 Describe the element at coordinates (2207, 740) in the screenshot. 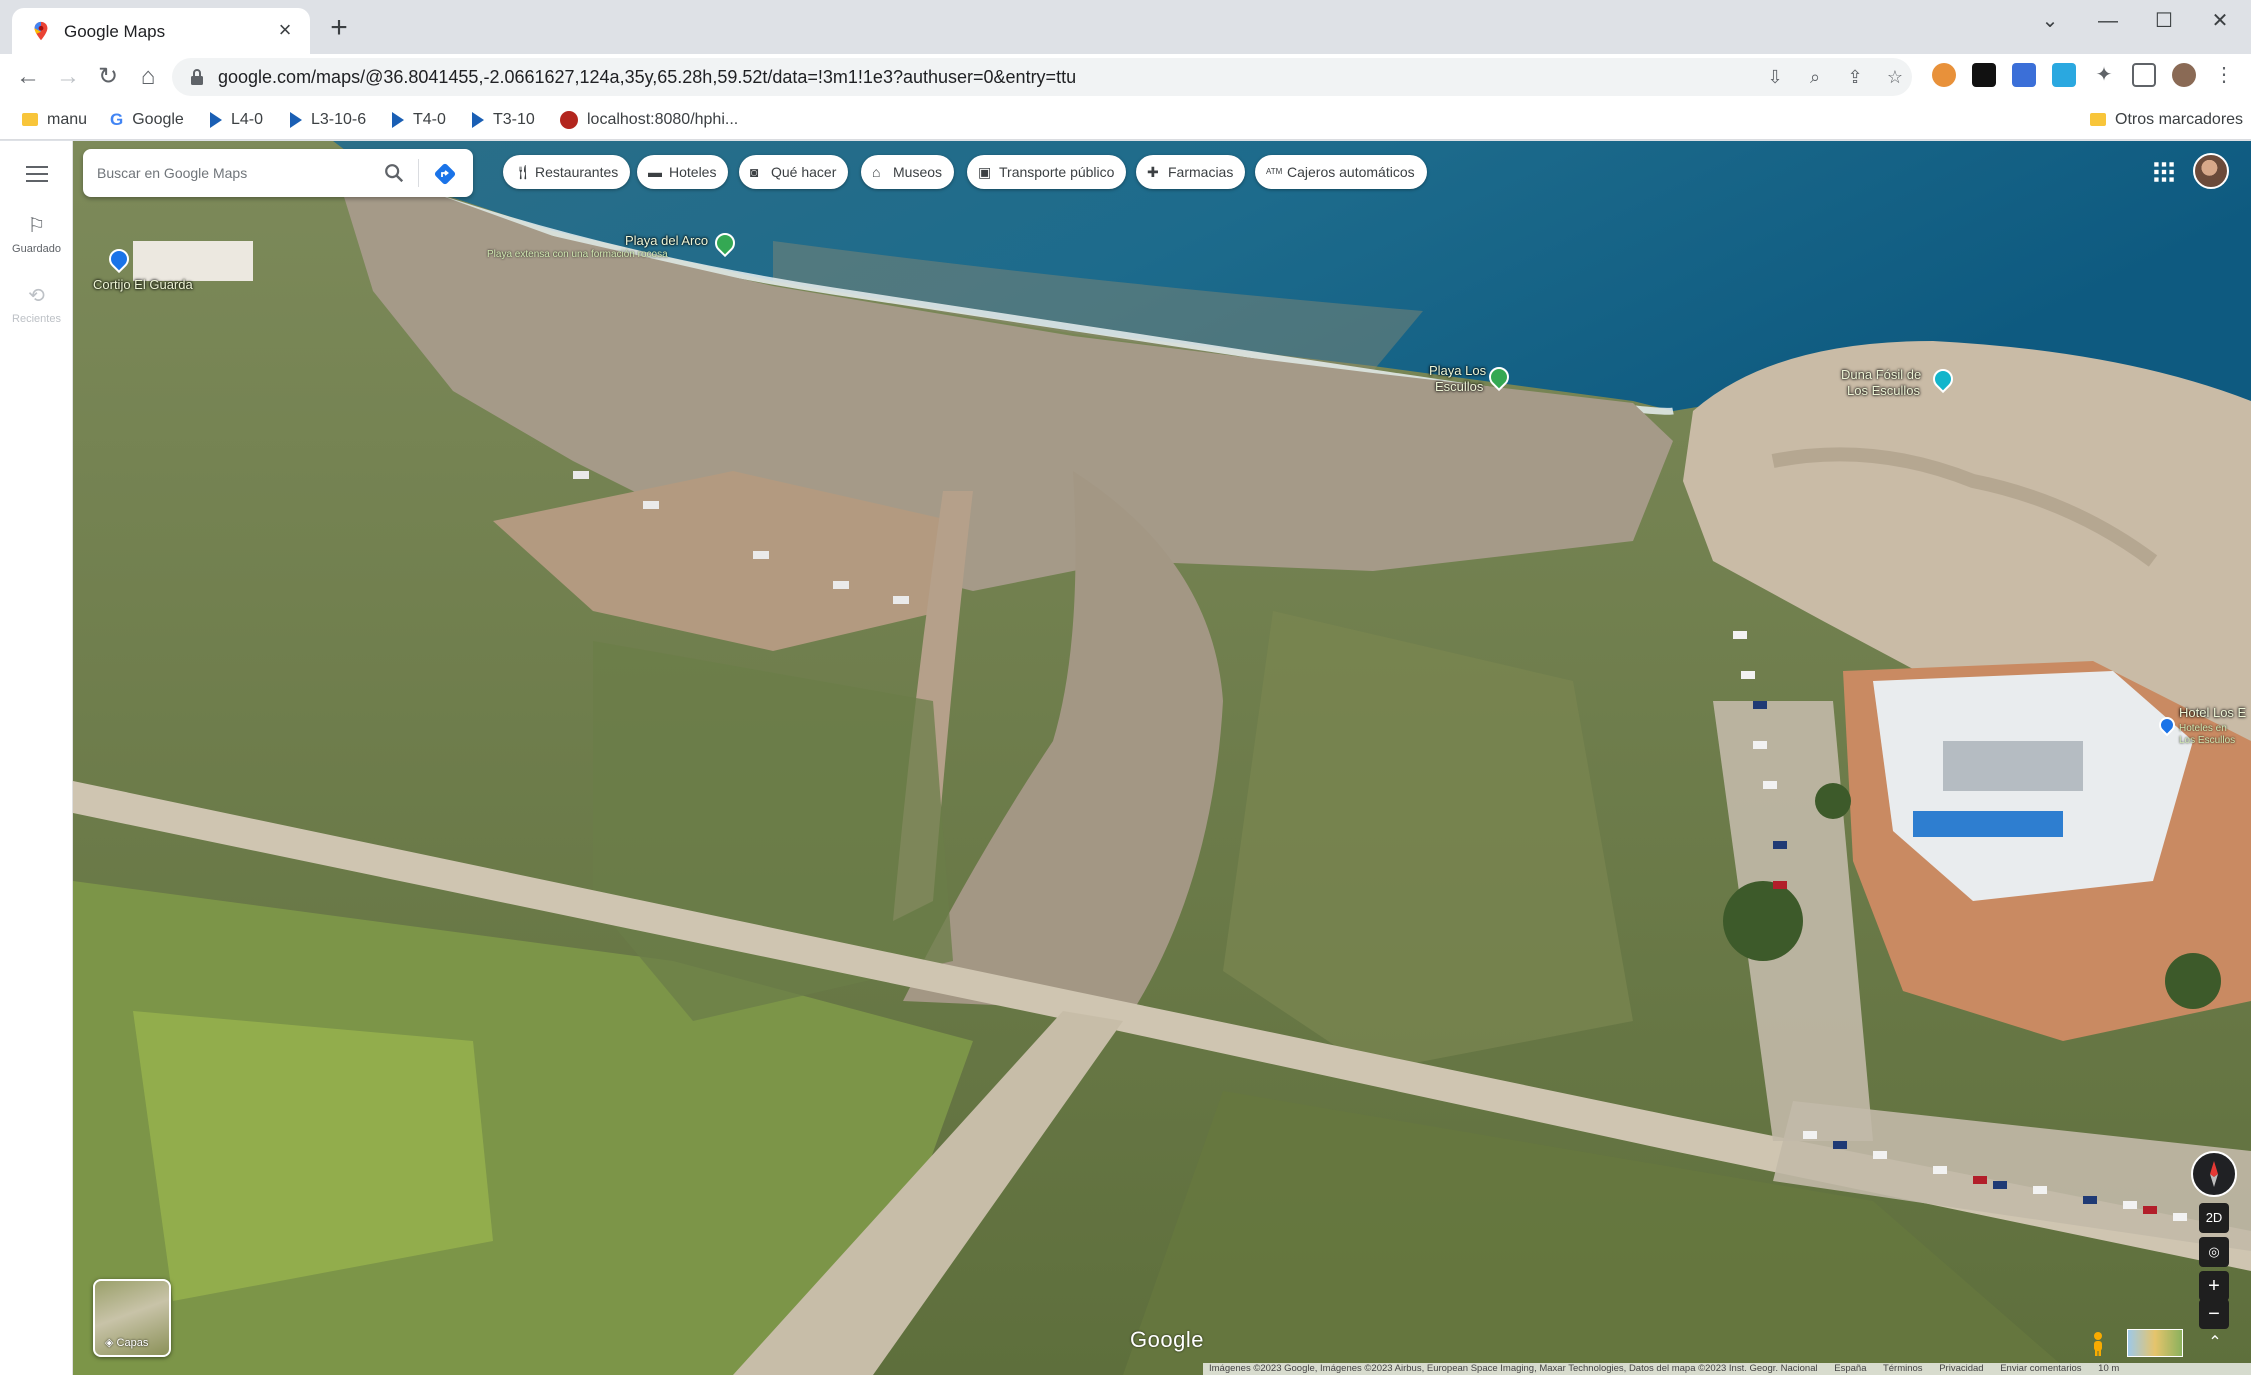

I see `place-sub-hotel-3: Los Escullos` at that location.